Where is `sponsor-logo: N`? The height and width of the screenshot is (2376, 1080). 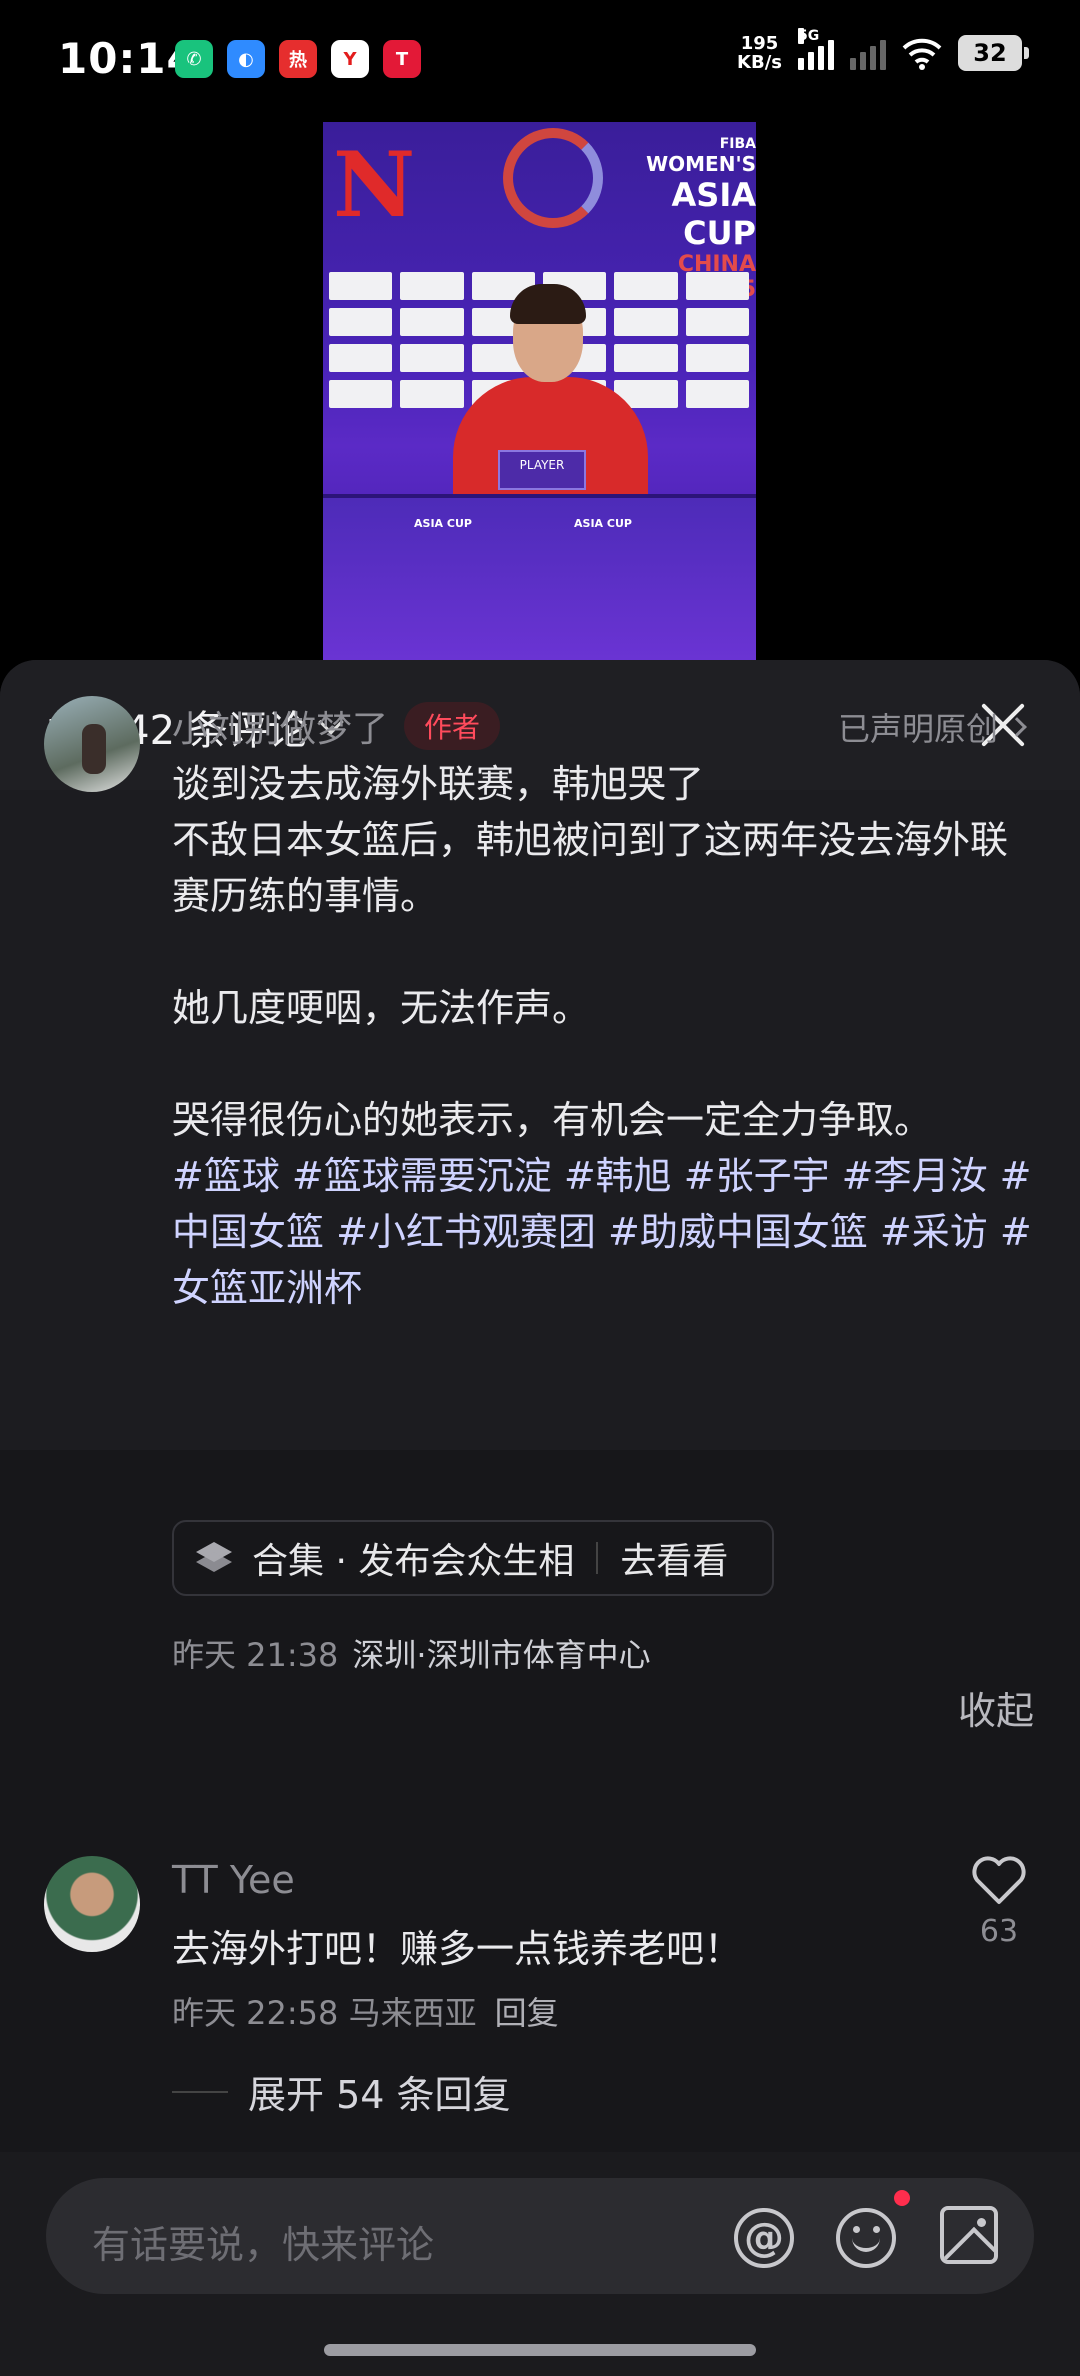
sponsor-logo: N is located at coordinates (374, 185).